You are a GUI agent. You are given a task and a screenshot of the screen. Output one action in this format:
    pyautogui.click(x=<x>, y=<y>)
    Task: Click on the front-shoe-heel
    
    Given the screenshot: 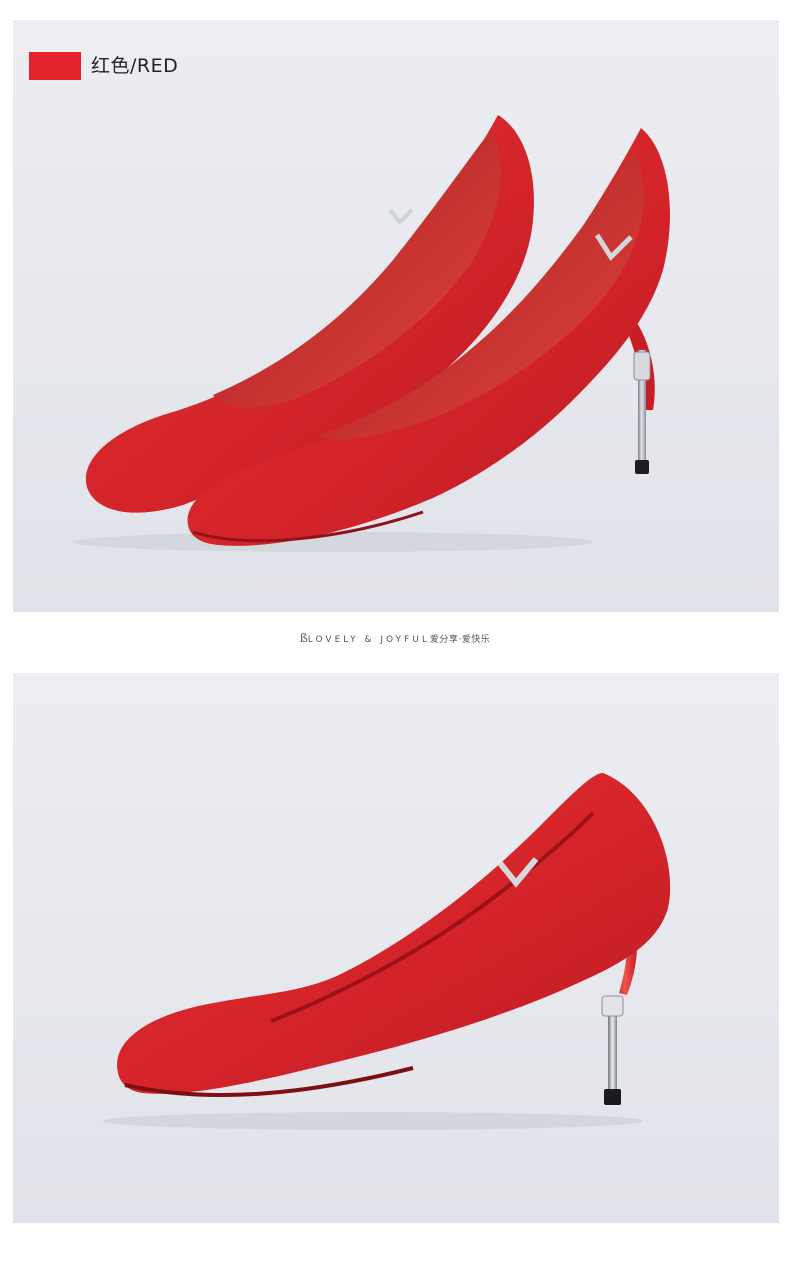 What is the action you would take?
    pyautogui.click(x=639, y=397)
    